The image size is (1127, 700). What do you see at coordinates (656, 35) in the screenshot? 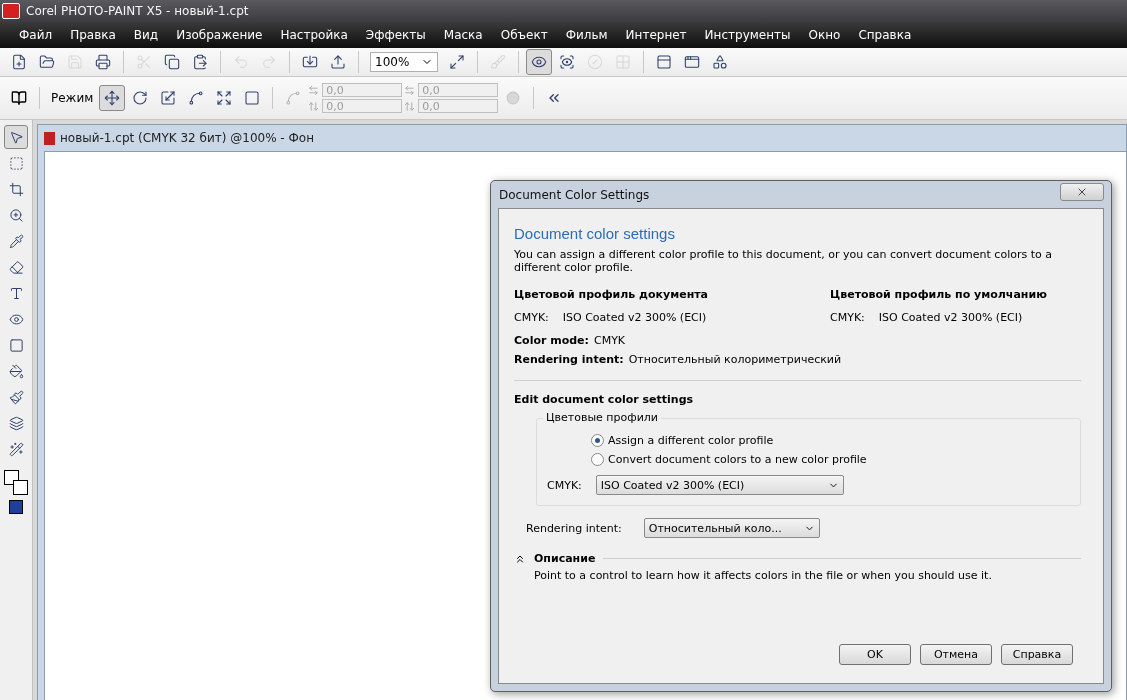
I see `menu-item: Интернет` at bounding box center [656, 35].